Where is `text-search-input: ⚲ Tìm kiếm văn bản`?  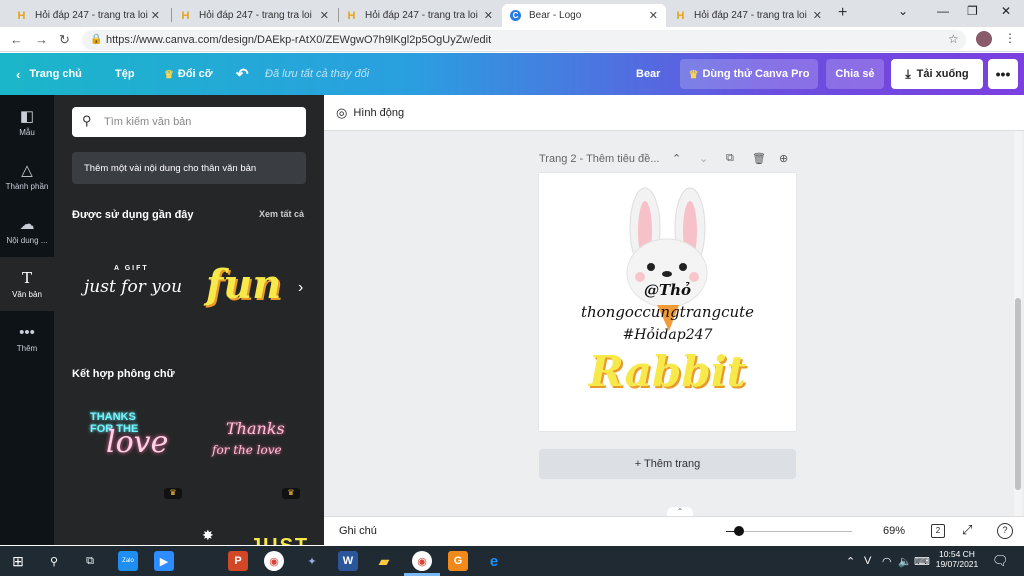
text-search-input: ⚲ Tìm kiếm văn bản is located at coordinates (189, 122).